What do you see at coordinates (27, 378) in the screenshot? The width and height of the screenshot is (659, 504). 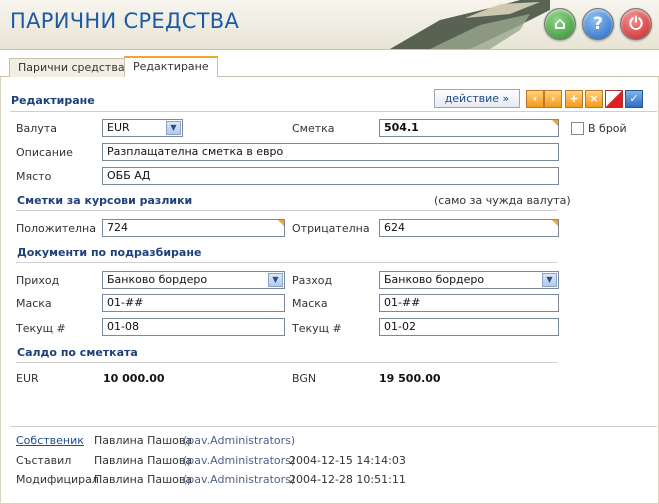 I see `balance-currency-1: EUR` at bounding box center [27, 378].